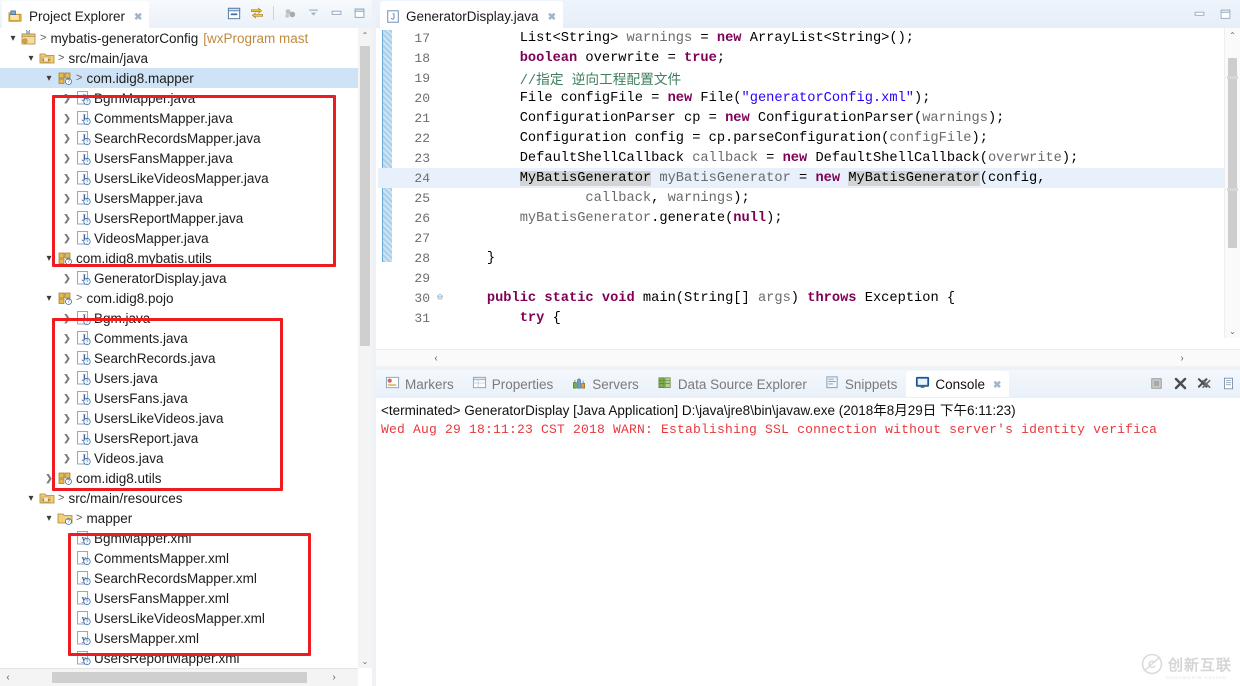 The width and height of the screenshot is (1240, 686). Describe the element at coordinates (809, 78) in the screenshot. I see `code-line: 19 //指定 逆向工程配置文件` at that location.